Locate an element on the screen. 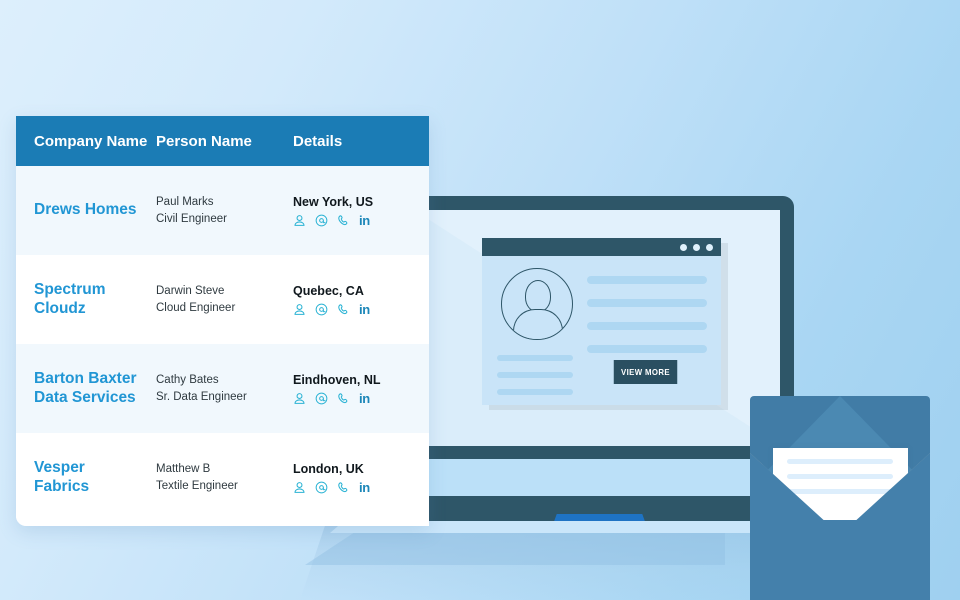  person-title-text: Textile Engineer is located at coordinates (197, 485).